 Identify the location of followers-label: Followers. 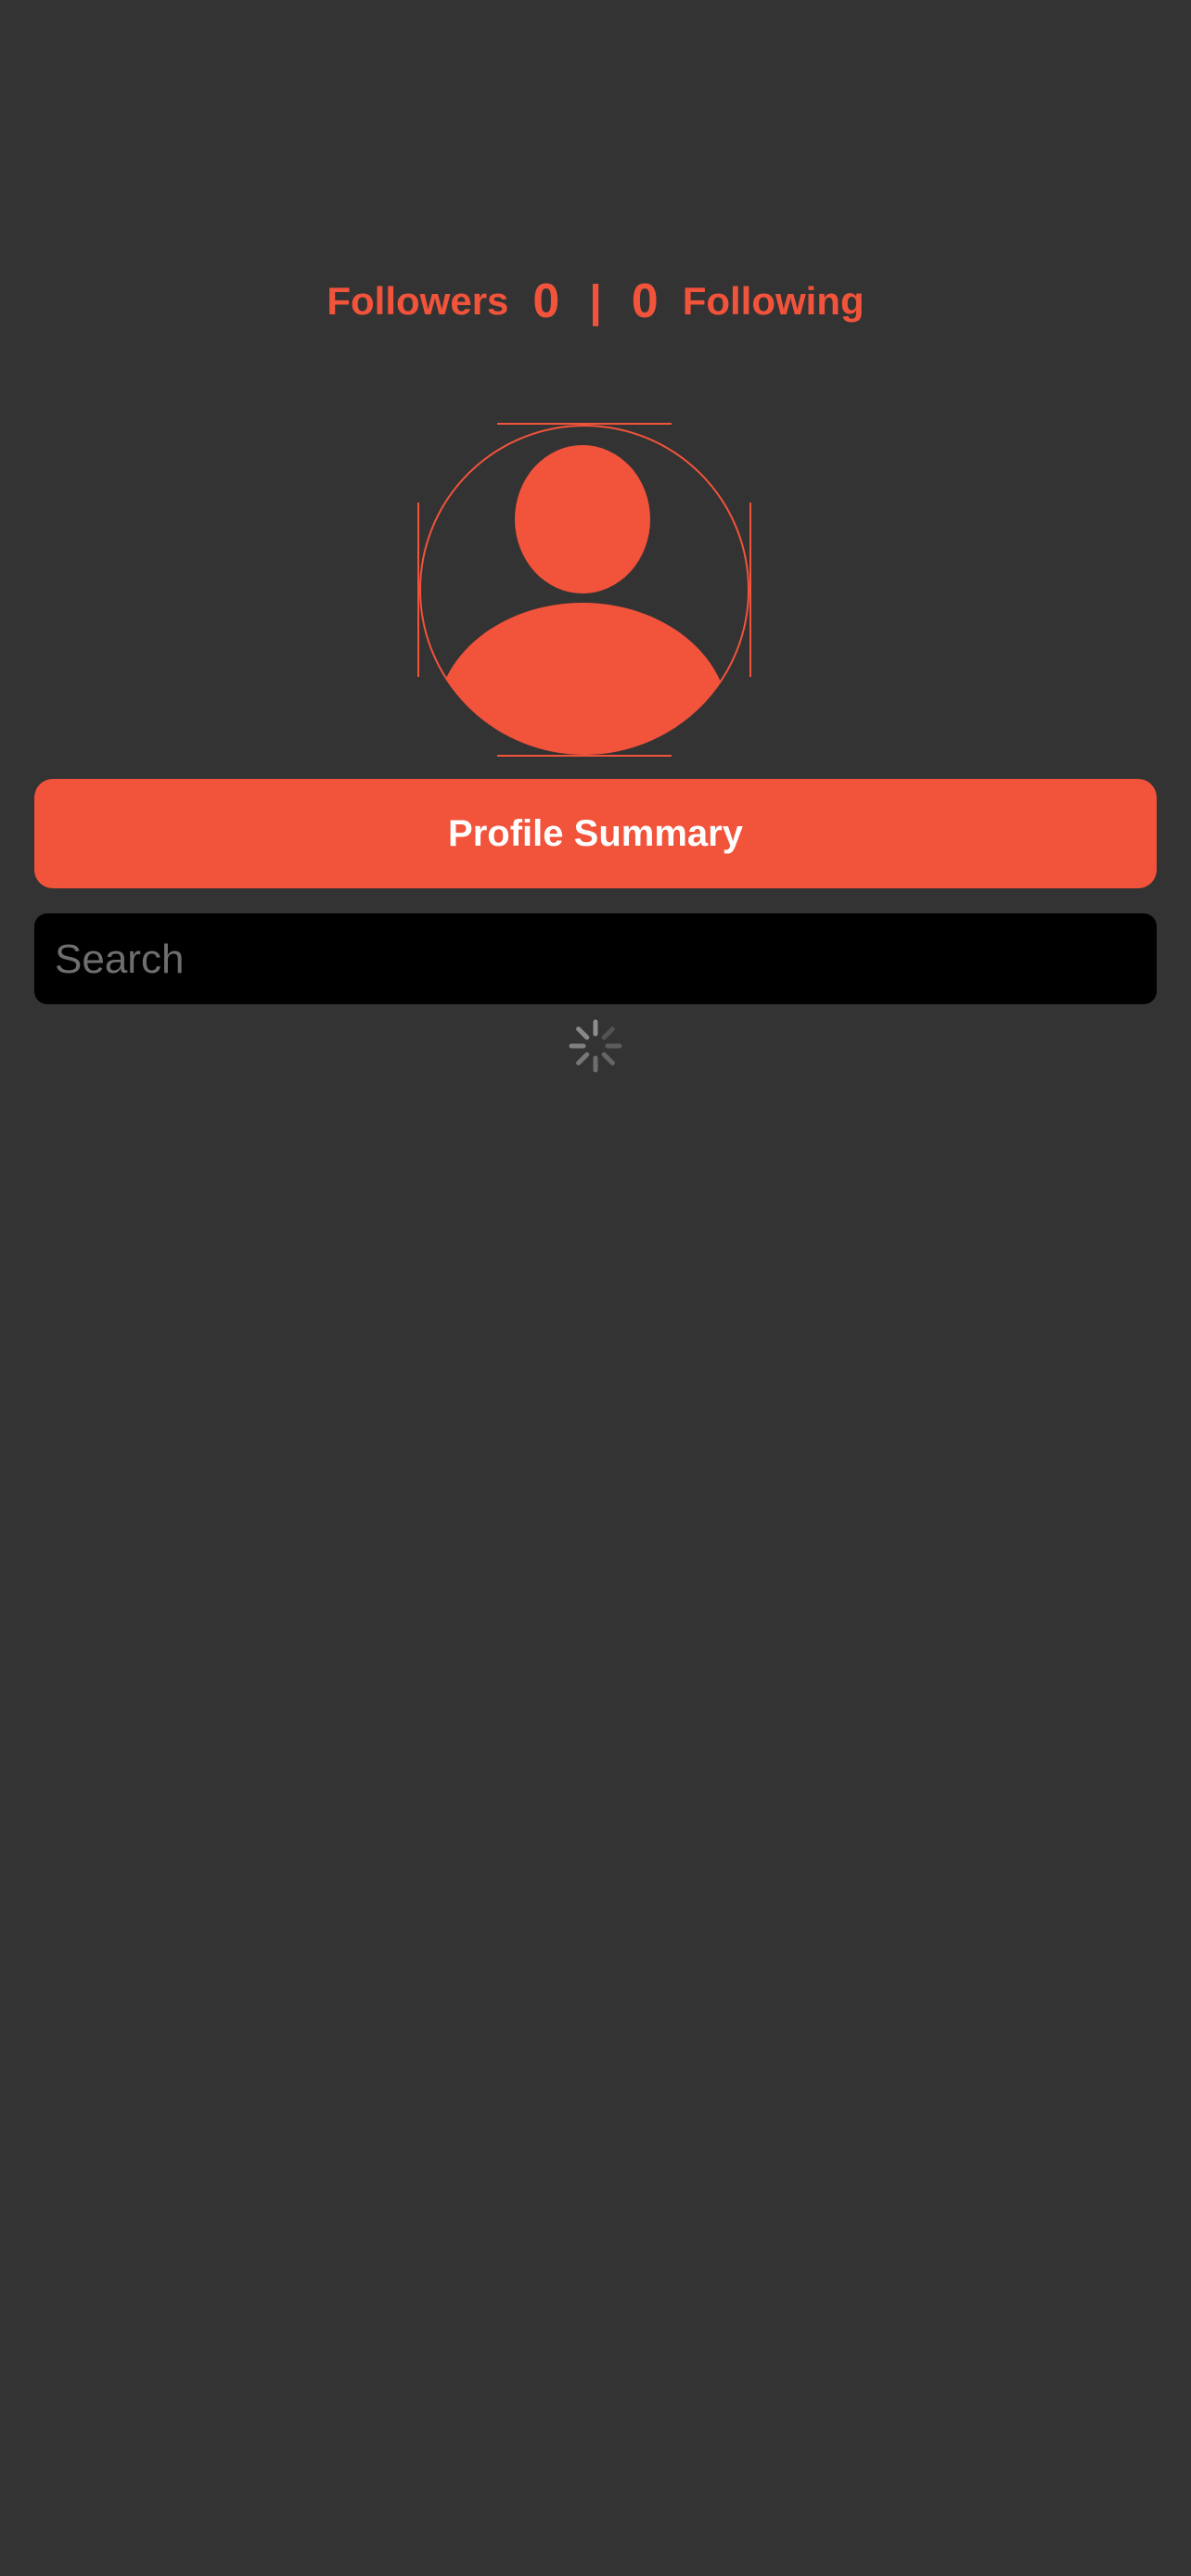
(417, 301).